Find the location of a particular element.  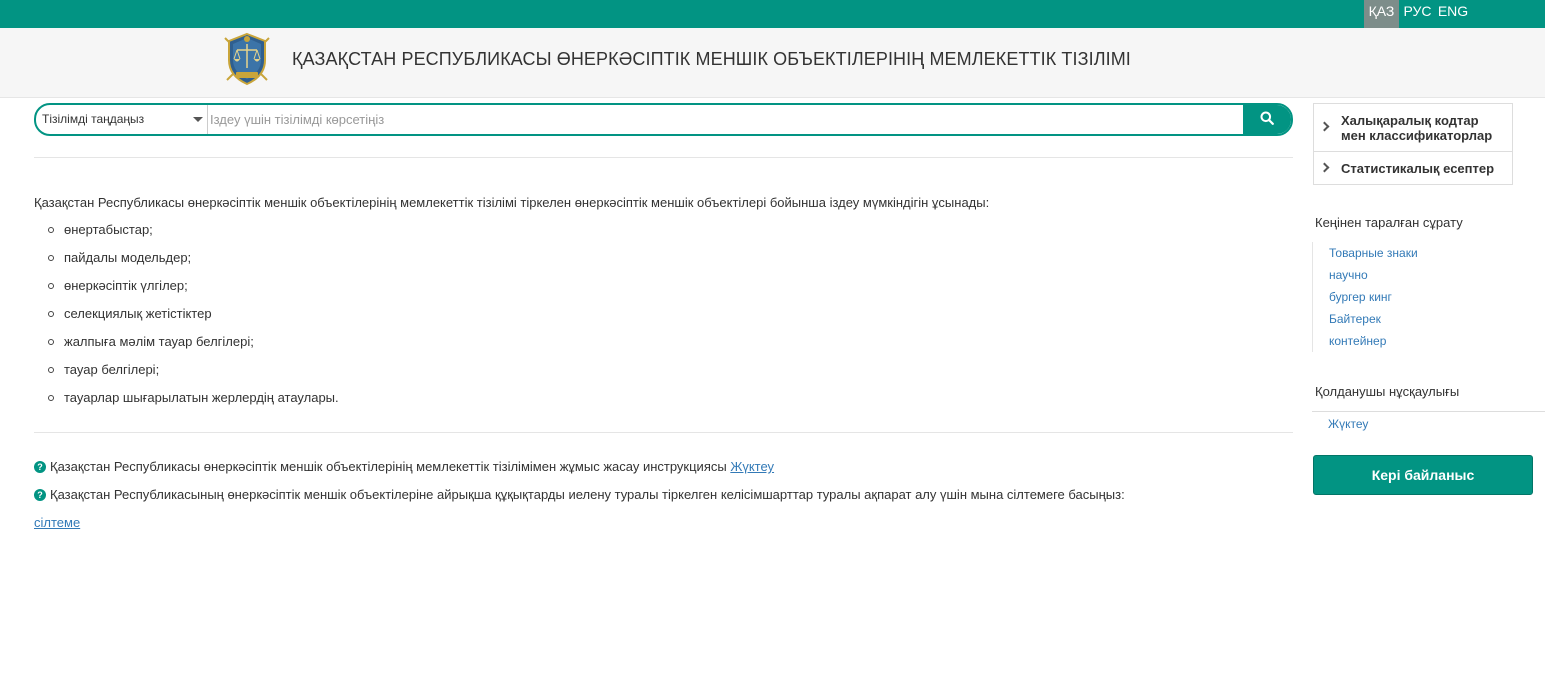

list-item: жалпыға мәлім тауар белгілері; is located at coordinates (192, 342).